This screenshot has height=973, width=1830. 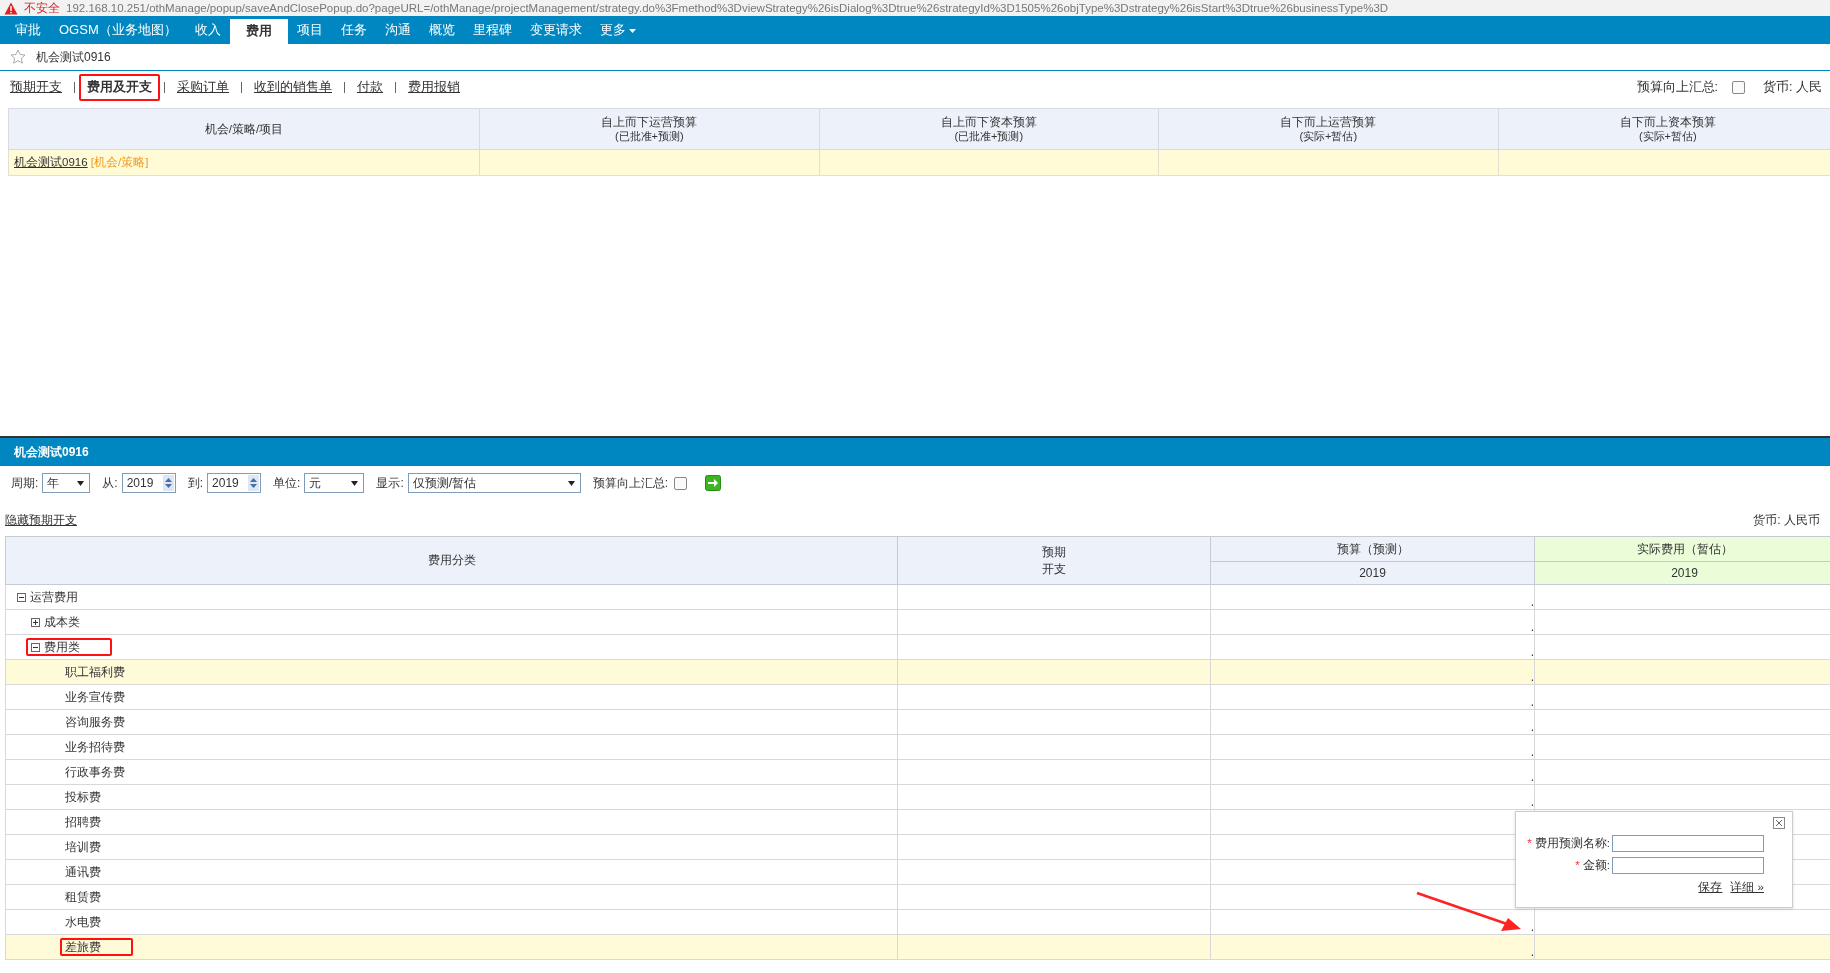 What do you see at coordinates (207, 31) in the screenshot?
I see `nav-tab: 收入` at bounding box center [207, 31].